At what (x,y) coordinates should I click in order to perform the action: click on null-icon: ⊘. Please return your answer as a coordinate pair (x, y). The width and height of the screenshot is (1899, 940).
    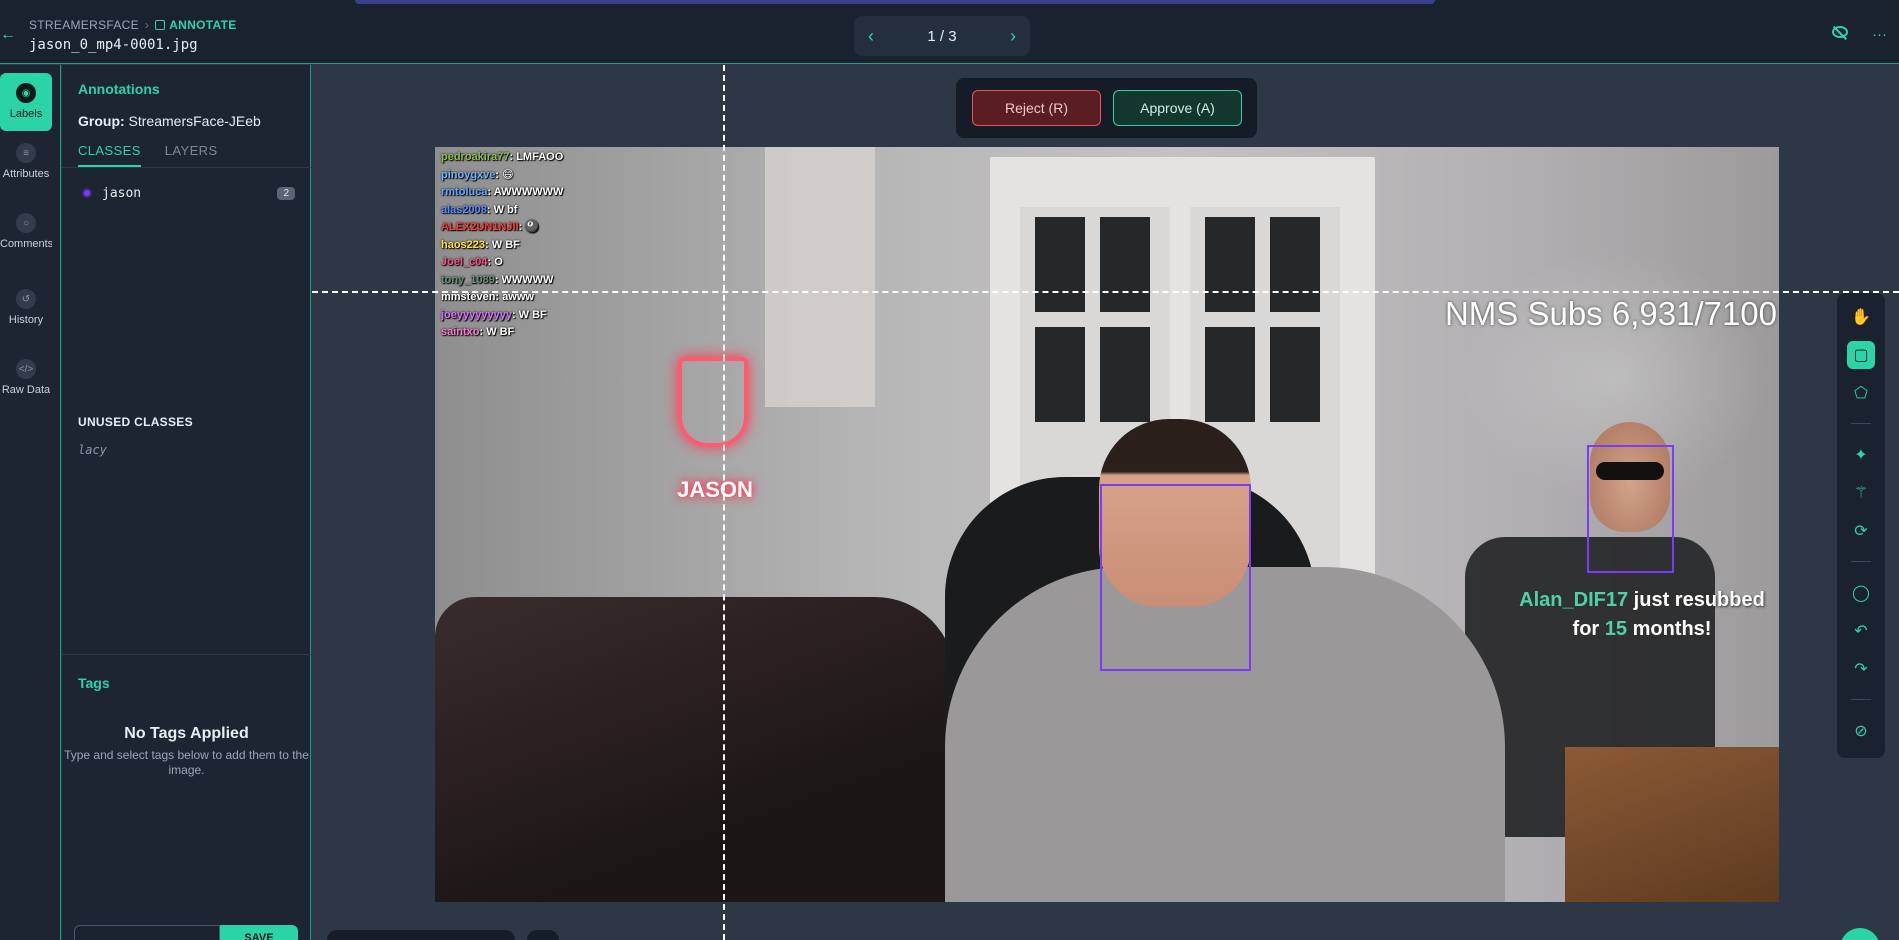
    Looking at the image, I should click on (1861, 731).